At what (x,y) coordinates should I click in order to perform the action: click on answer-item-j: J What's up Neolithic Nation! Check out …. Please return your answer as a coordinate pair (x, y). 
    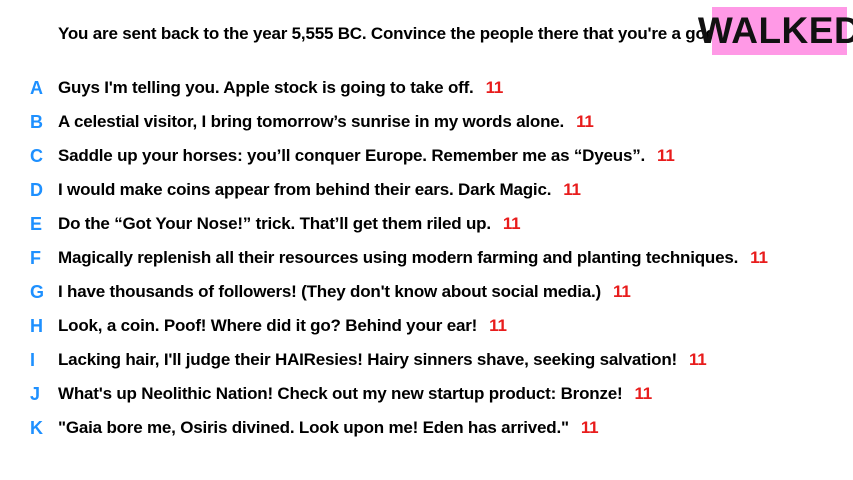
    Looking at the image, I should click on (426, 394).